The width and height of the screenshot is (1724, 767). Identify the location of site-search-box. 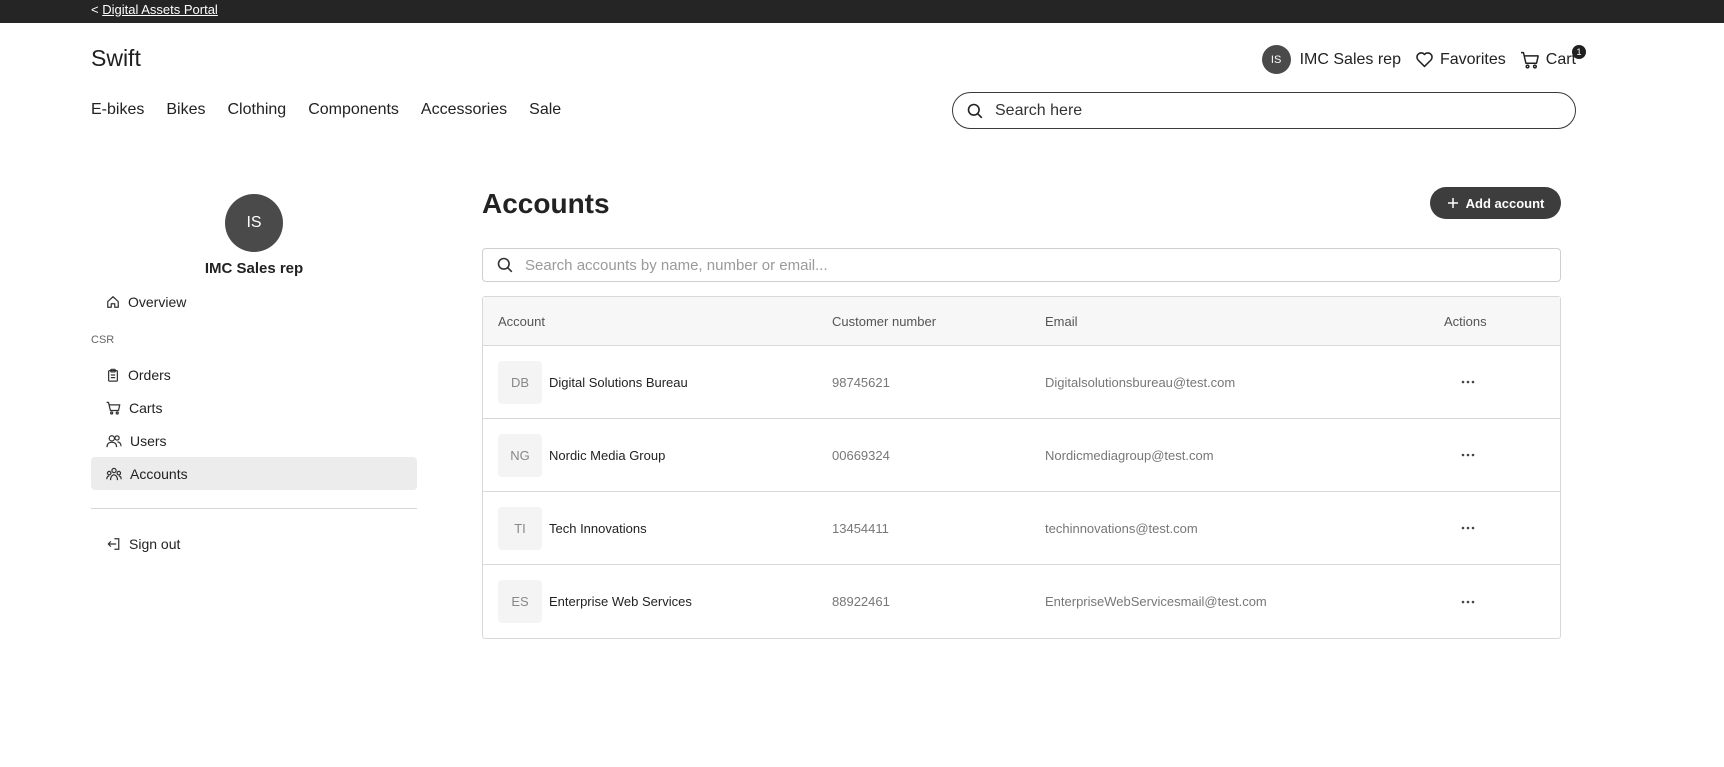
(1264, 110).